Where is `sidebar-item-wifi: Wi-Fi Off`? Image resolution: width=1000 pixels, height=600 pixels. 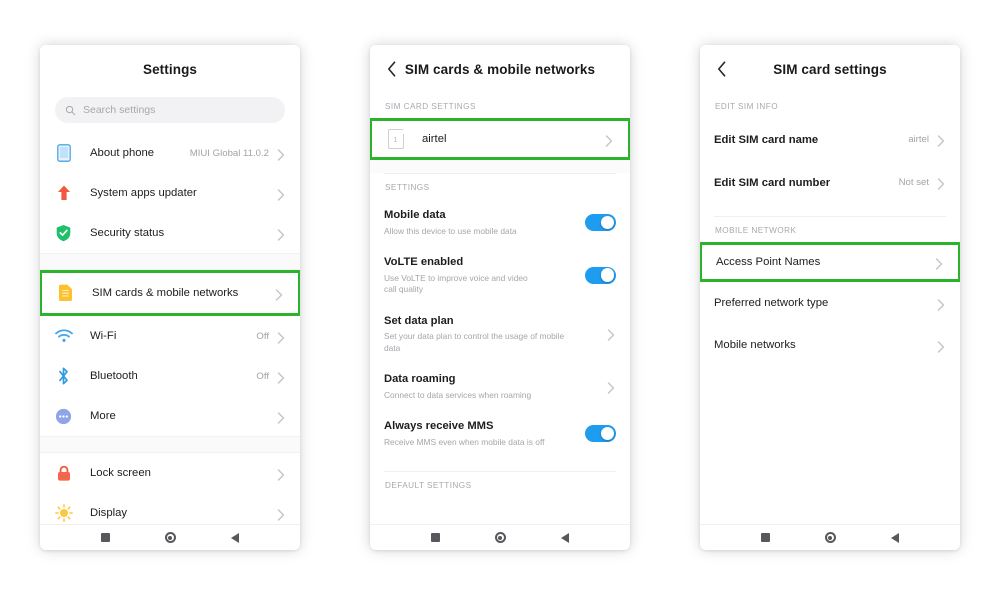 sidebar-item-wifi: Wi-Fi Off is located at coordinates (170, 336).